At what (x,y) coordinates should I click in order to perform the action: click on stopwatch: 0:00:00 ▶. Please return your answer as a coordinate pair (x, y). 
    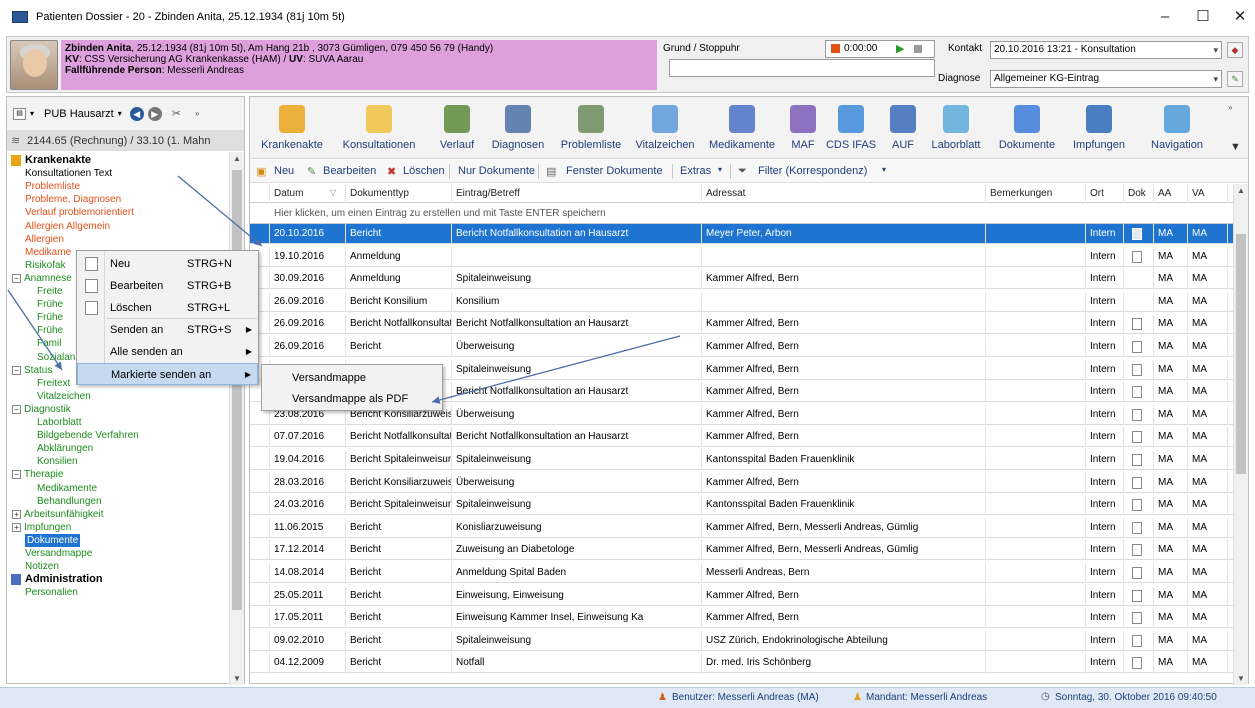
    Looking at the image, I should click on (880, 49).